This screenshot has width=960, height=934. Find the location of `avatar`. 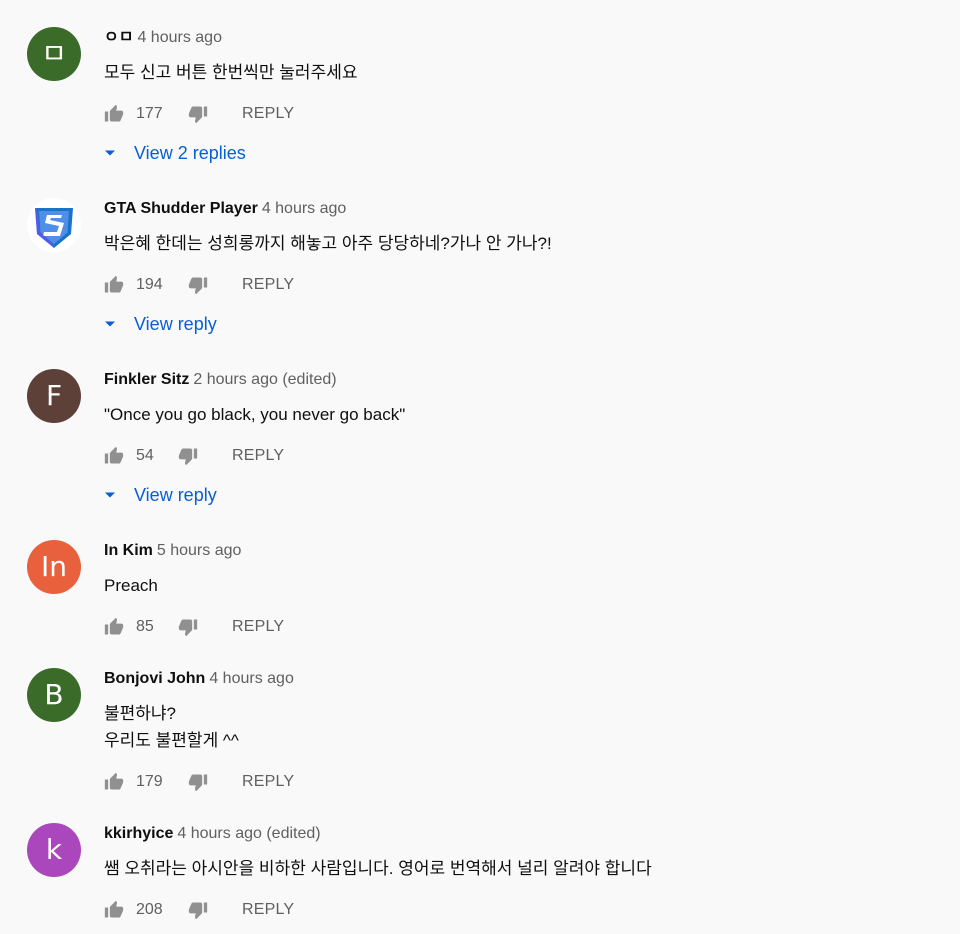

avatar is located at coordinates (54, 225).